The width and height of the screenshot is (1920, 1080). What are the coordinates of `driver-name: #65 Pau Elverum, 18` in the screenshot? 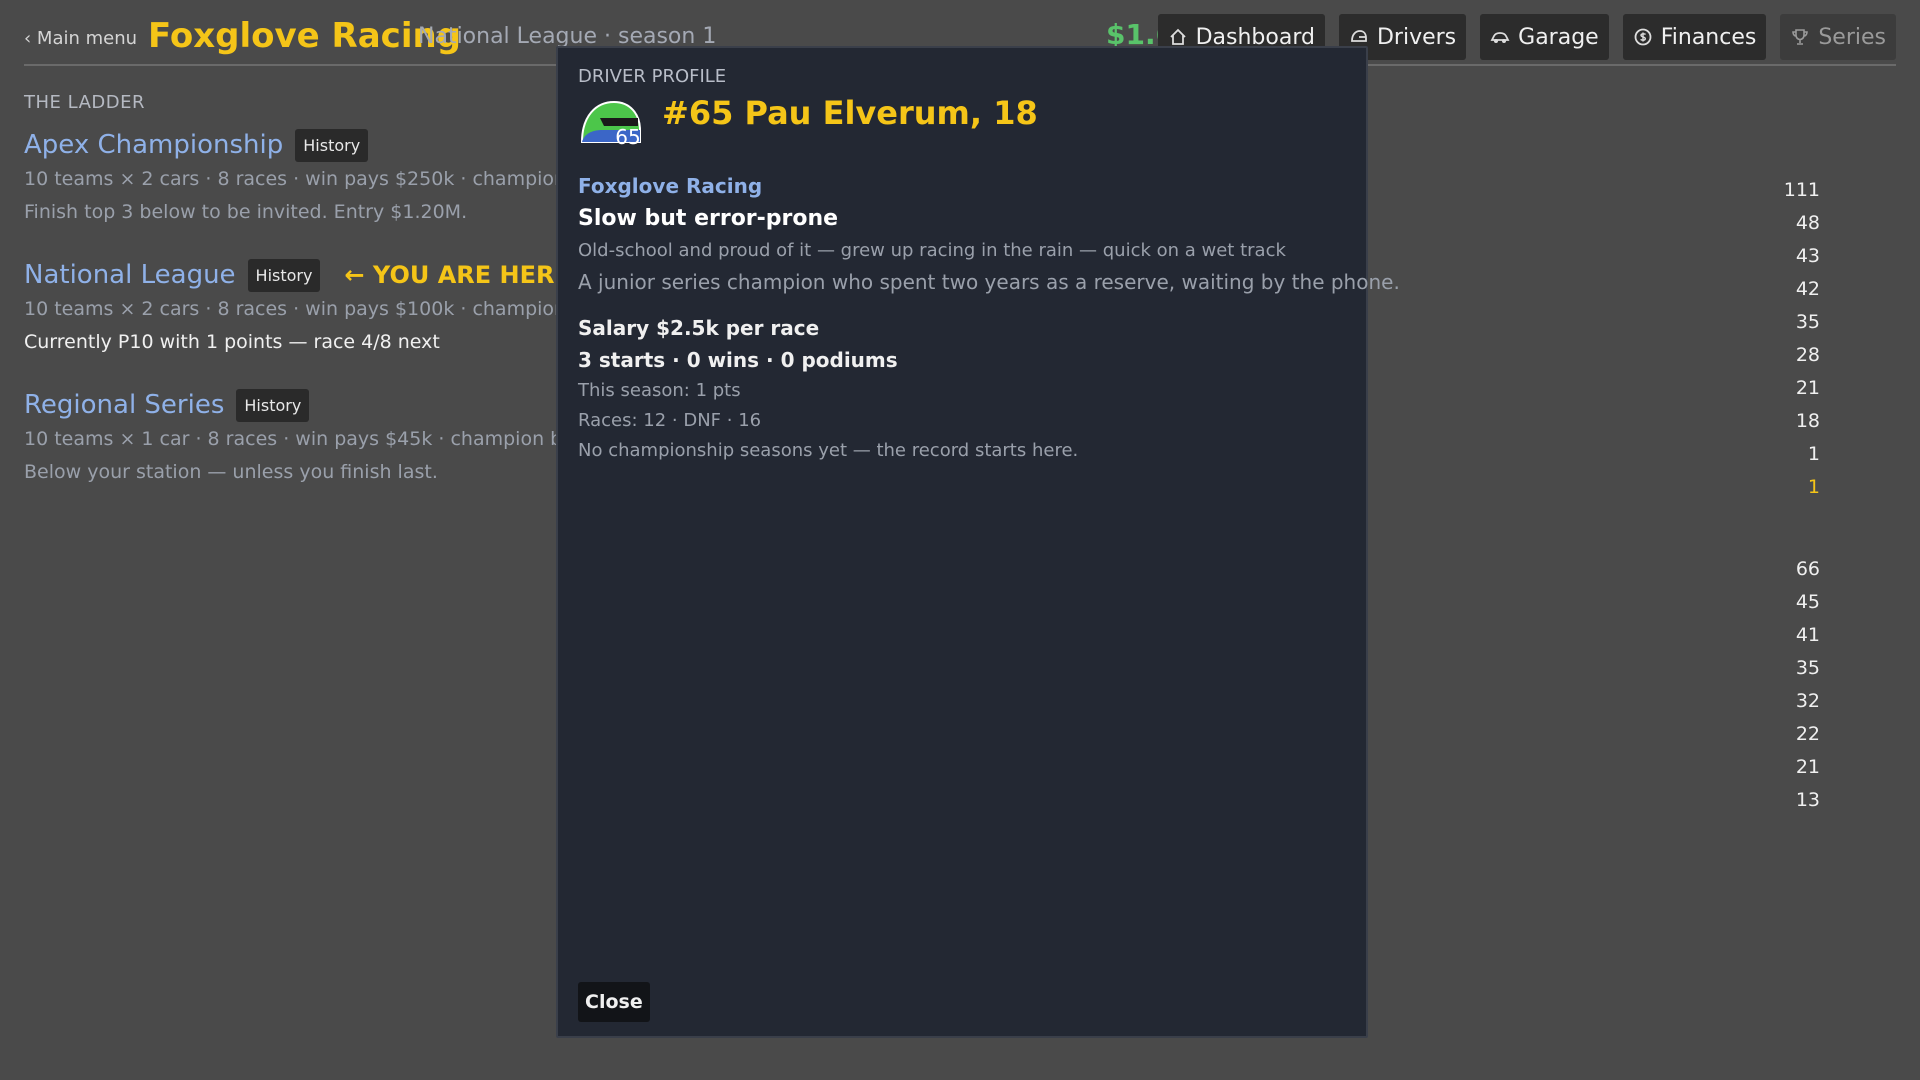 It's located at (850, 113).